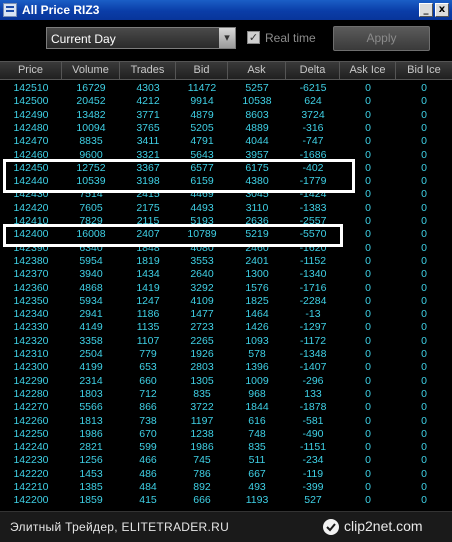 This screenshot has width=452, height=542. What do you see at coordinates (31, 114) in the screenshot?
I see `cell-price: 142490` at bounding box center [31, 114].